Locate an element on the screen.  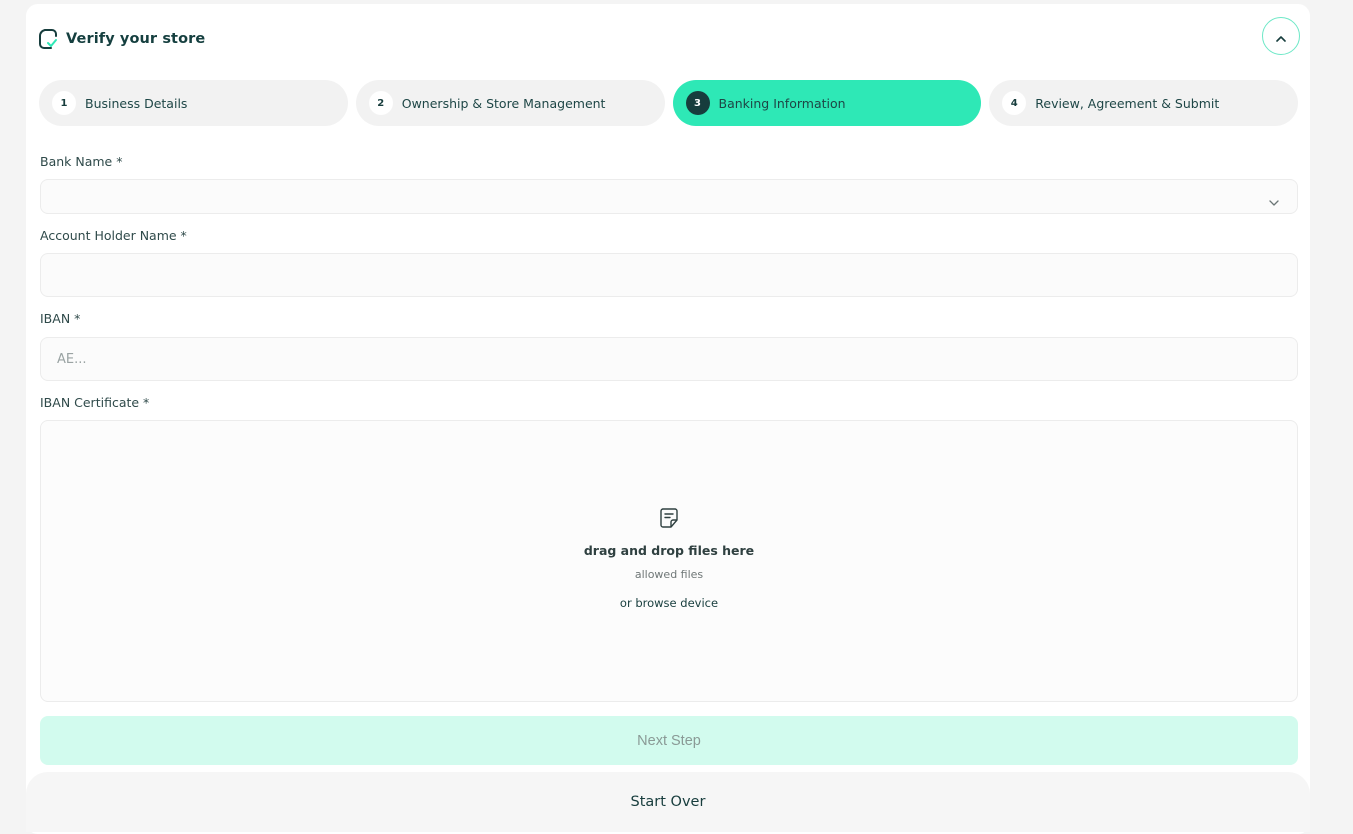
account-holder-field is located at coordinates (669, 275).